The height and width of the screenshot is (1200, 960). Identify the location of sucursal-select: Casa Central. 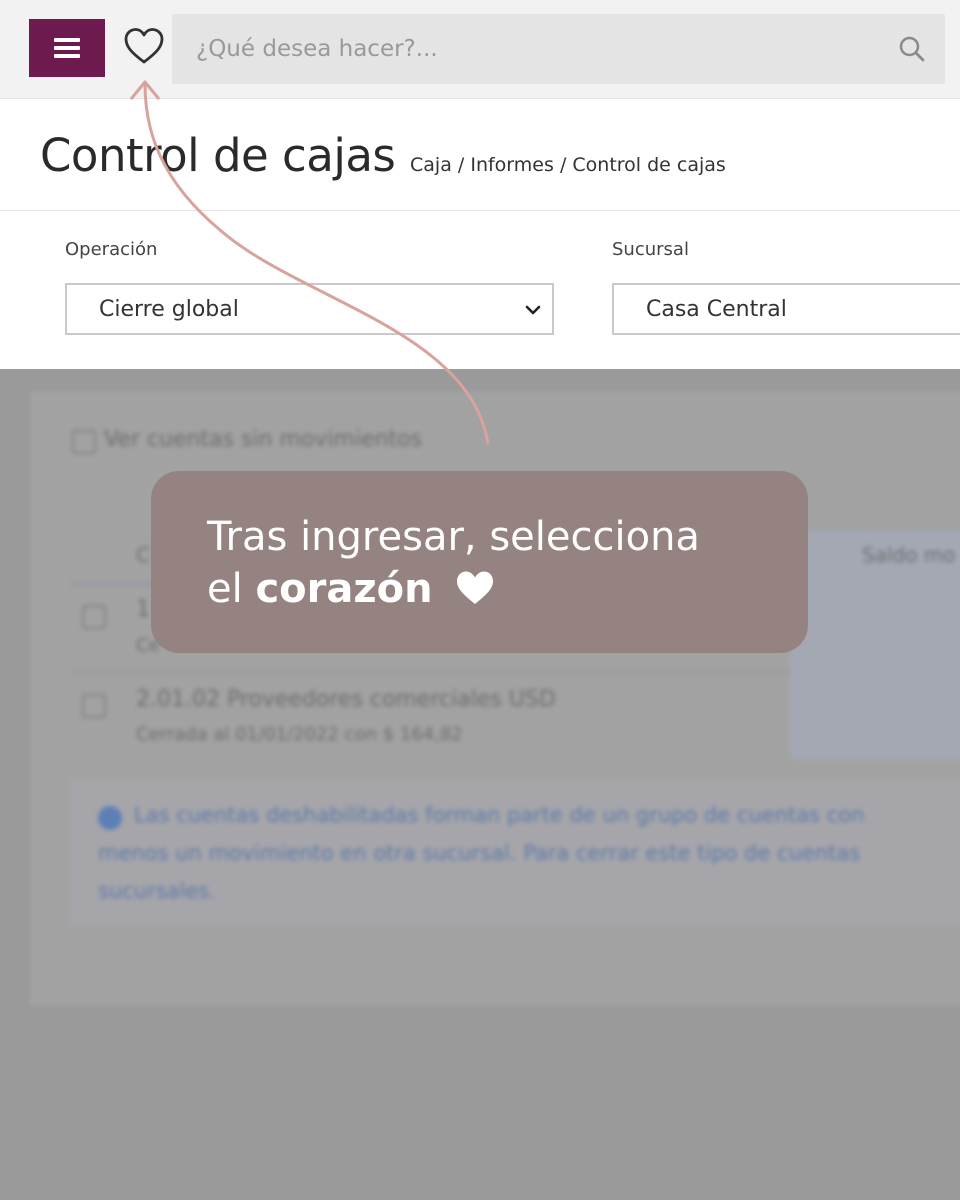
(786, 309).